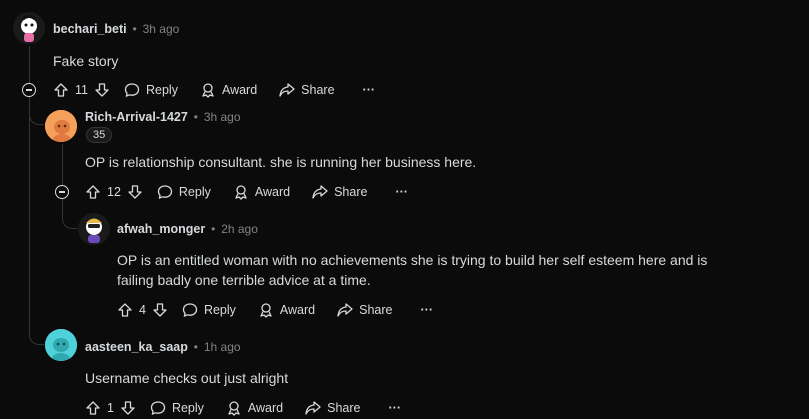  Describe the element at coordinates (99, 135) in the screenshot. I see `user-flair: 35` at that location.